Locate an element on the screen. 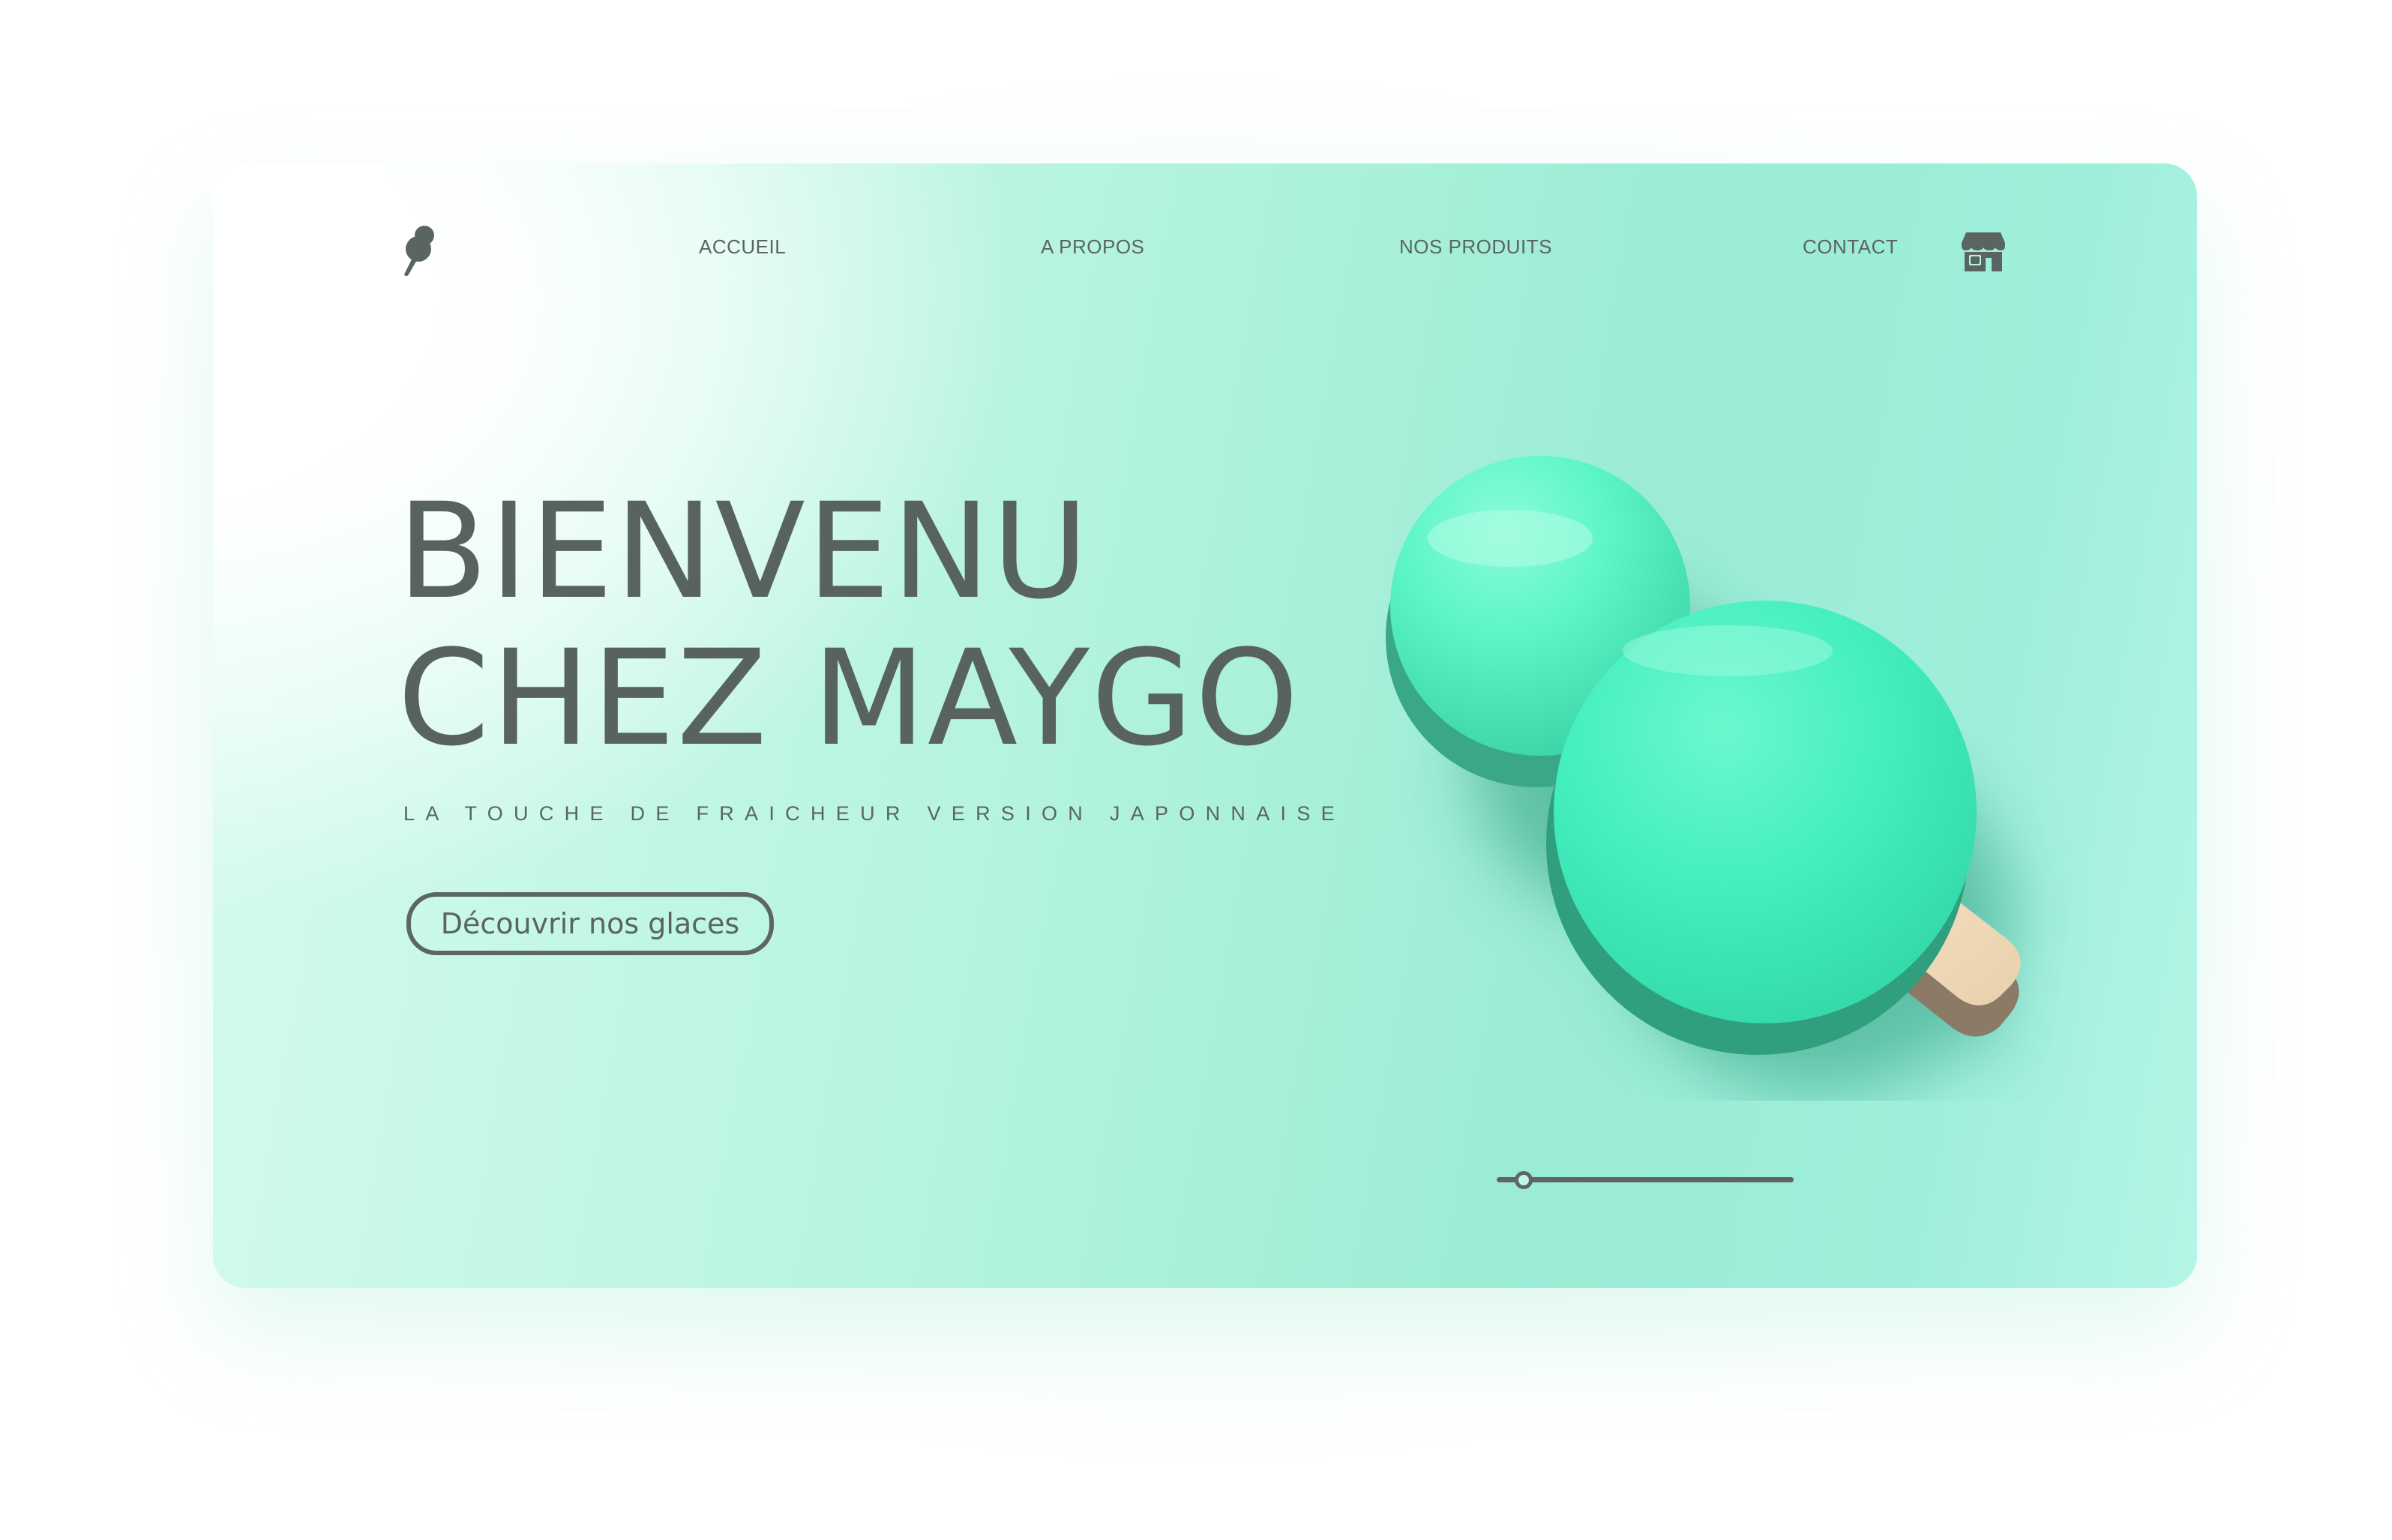 Image resolution: width=2392 pixels, height=1540 pixels. nav-link-contact: CONTACT is located at coordinates (1850, 247).